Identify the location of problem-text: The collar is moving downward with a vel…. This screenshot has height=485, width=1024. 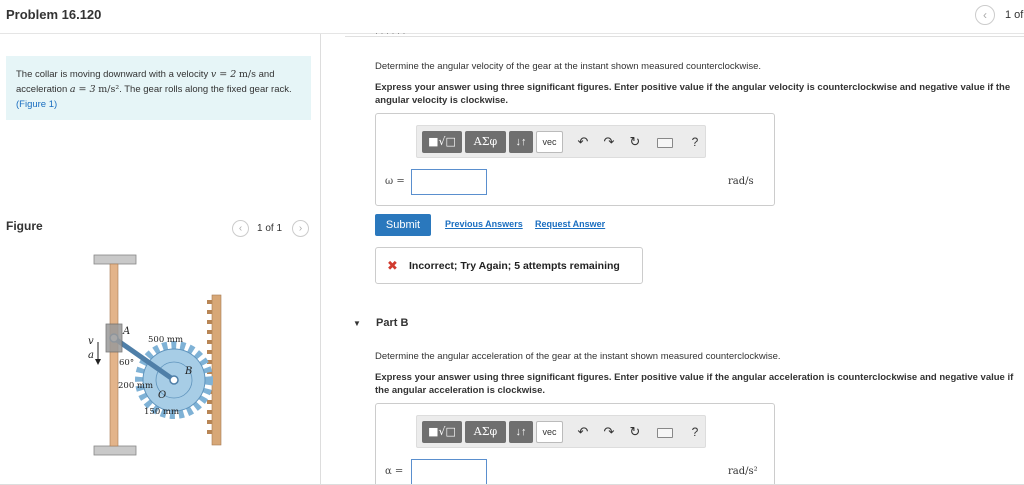
(113, 74).